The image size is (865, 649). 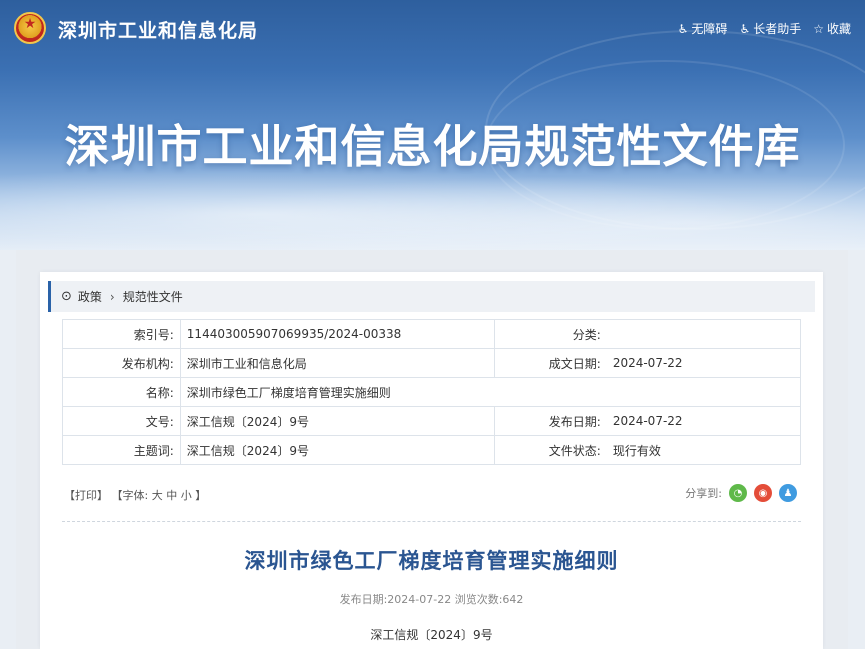 What do you see at coordinates (121, 421) in the screenshot?
I see `doc-number-label: 文号:` at bounding box center [121, 421].